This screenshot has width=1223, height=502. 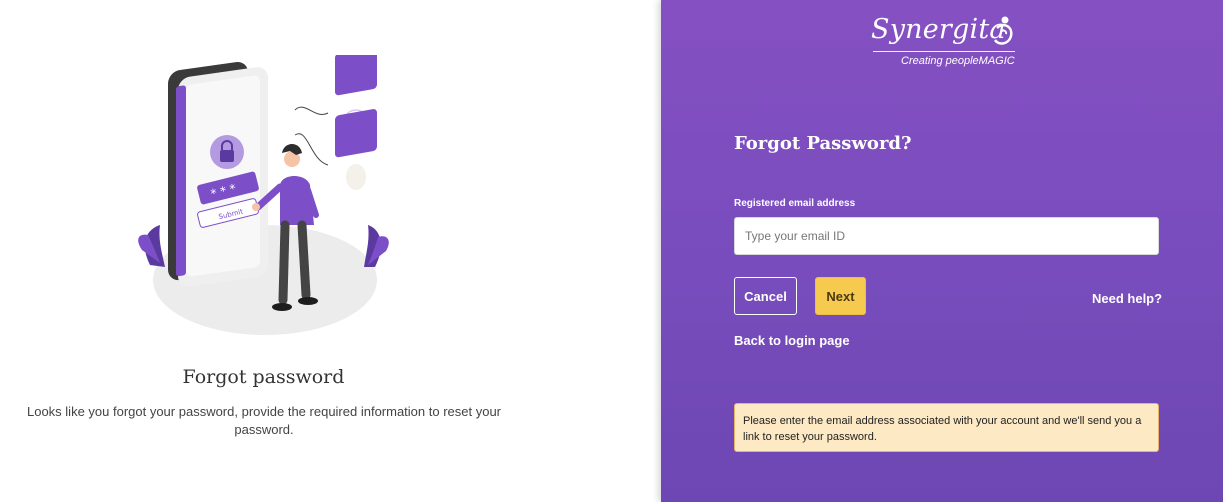 I want to click on logo-divider, so click(x=944, y=51).